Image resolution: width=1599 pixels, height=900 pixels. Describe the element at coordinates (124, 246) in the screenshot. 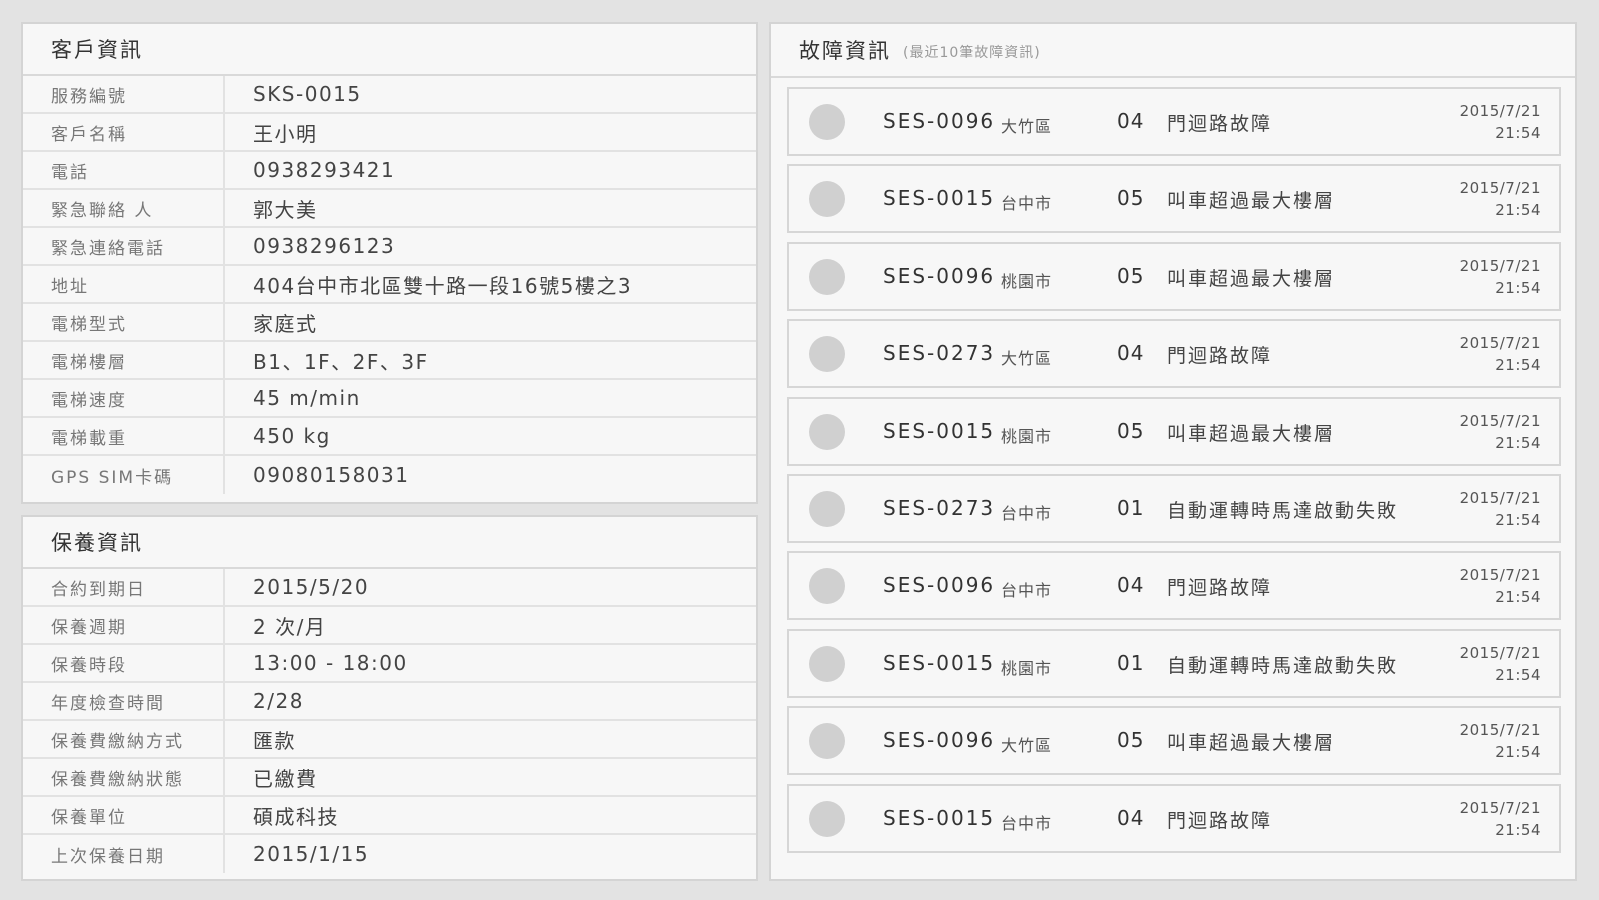

I see `info-label: 緊急連絡電話` at that location.